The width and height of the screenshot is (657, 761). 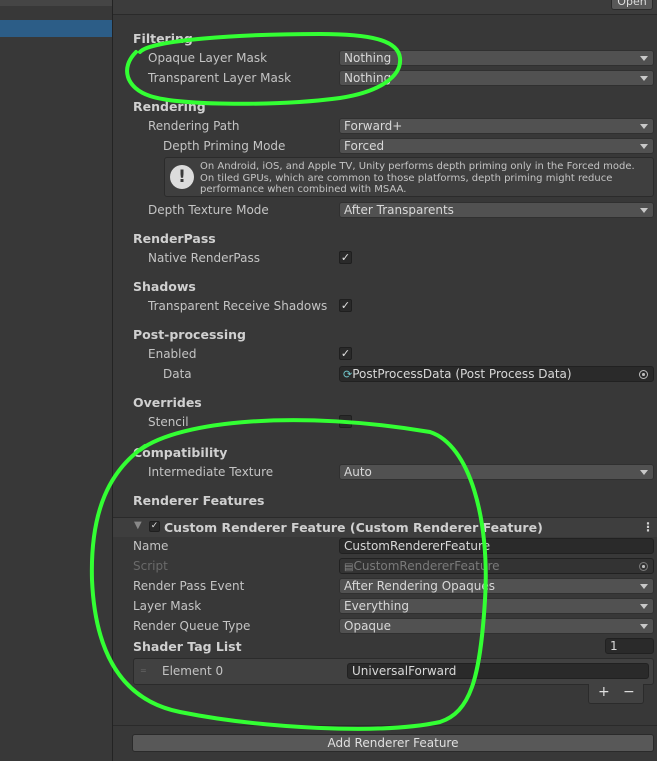 I want to click on render-pass-event-label: Render Pass Event, so click(x=189, y=586).